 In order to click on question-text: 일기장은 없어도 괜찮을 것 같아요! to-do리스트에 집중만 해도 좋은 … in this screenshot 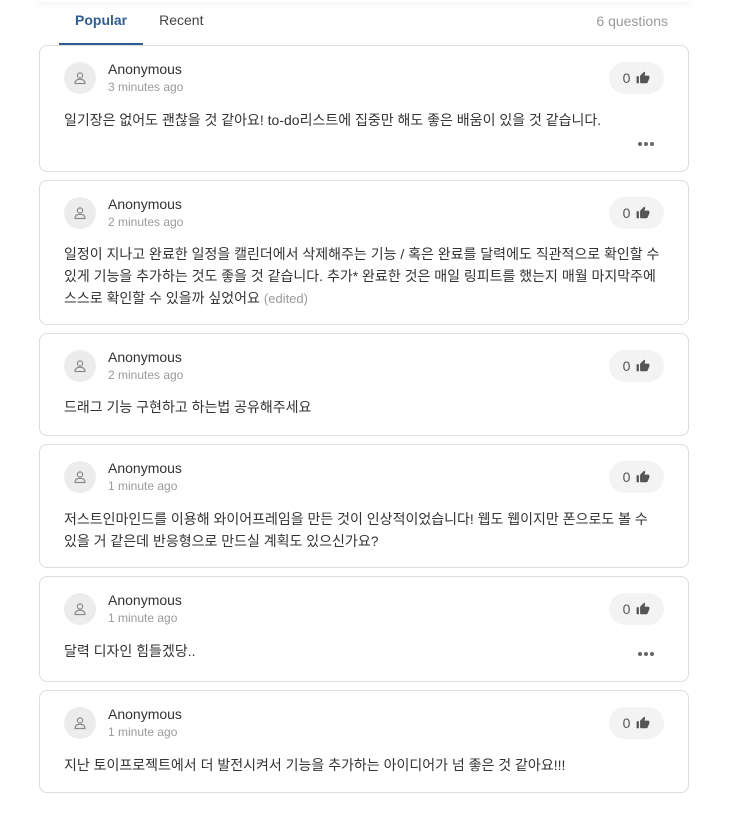, I will do `click(364, 120)`.